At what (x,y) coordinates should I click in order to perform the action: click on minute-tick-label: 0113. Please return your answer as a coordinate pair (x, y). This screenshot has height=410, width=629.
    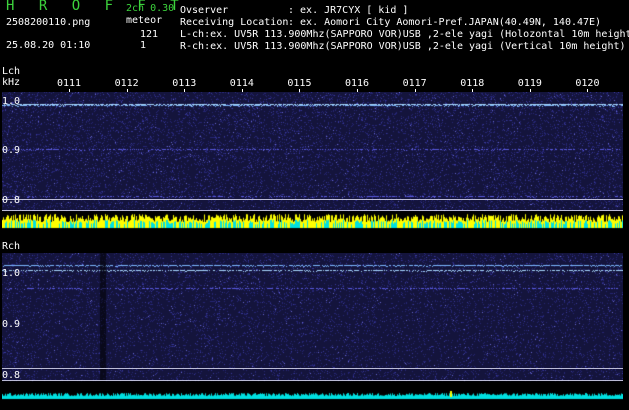
    Looking at the image, I should click on (184, 83).